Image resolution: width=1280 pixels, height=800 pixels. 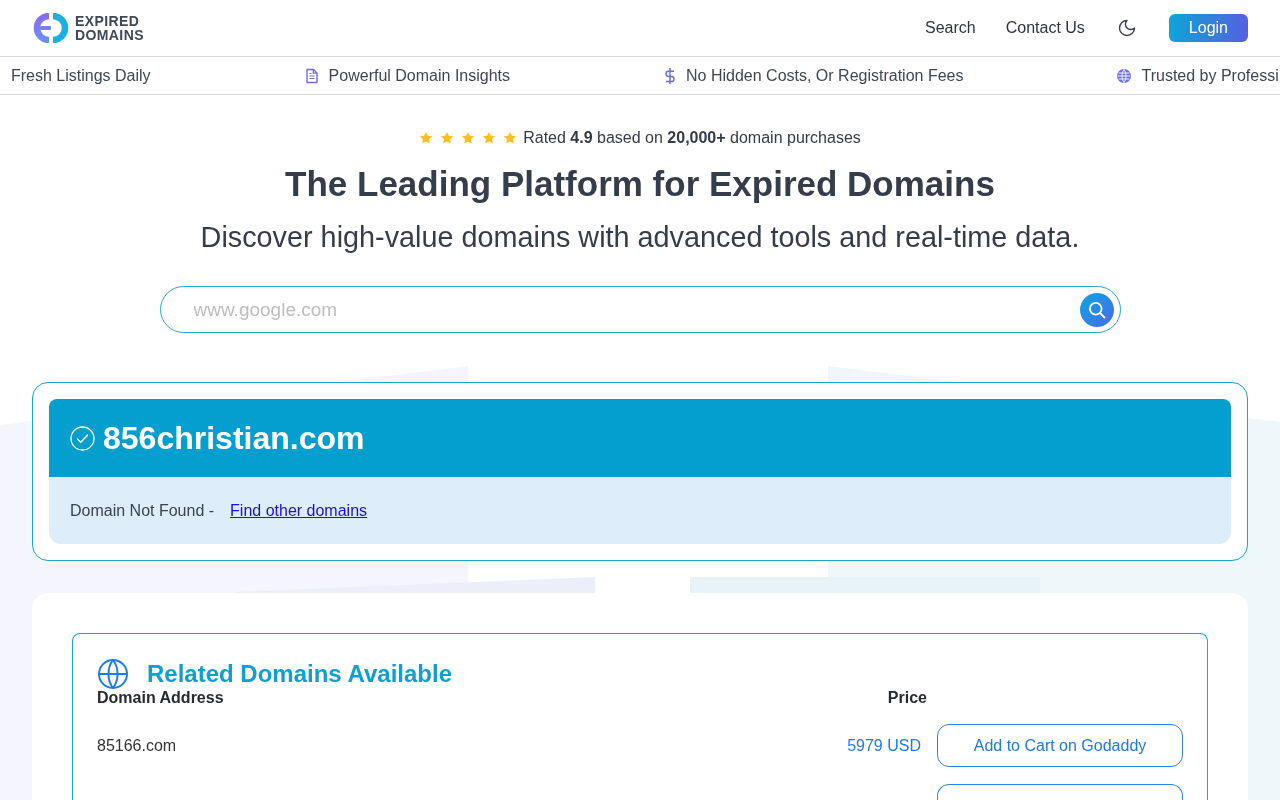 What do you see at coordinates (137, 745) in the screenshot?
I see `domain-cell-text: 85166.com` at bounding box center [137, 745].